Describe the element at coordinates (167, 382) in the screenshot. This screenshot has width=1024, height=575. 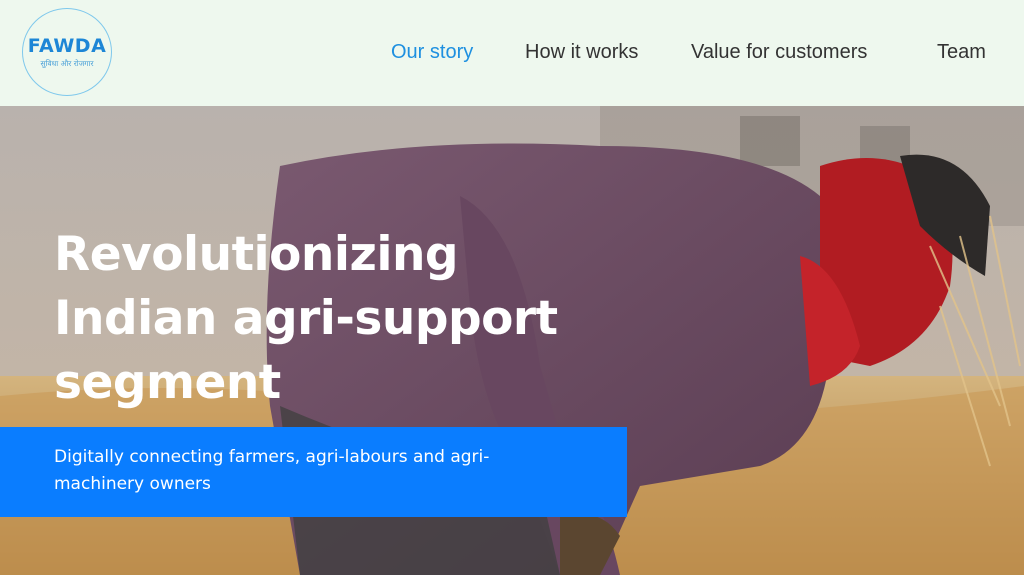
I see `headline-line-3: segment` at that location.